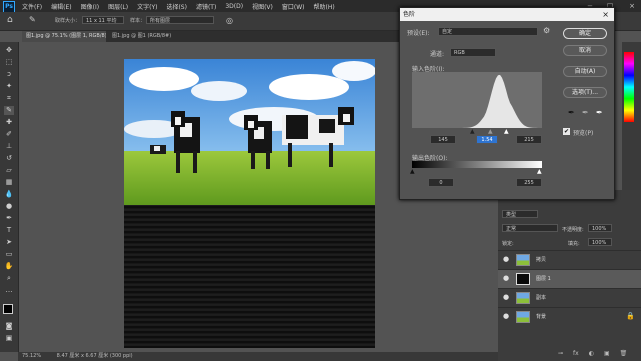  I want to click on clone-stamp-icon: ⊥, so click(9, 146).